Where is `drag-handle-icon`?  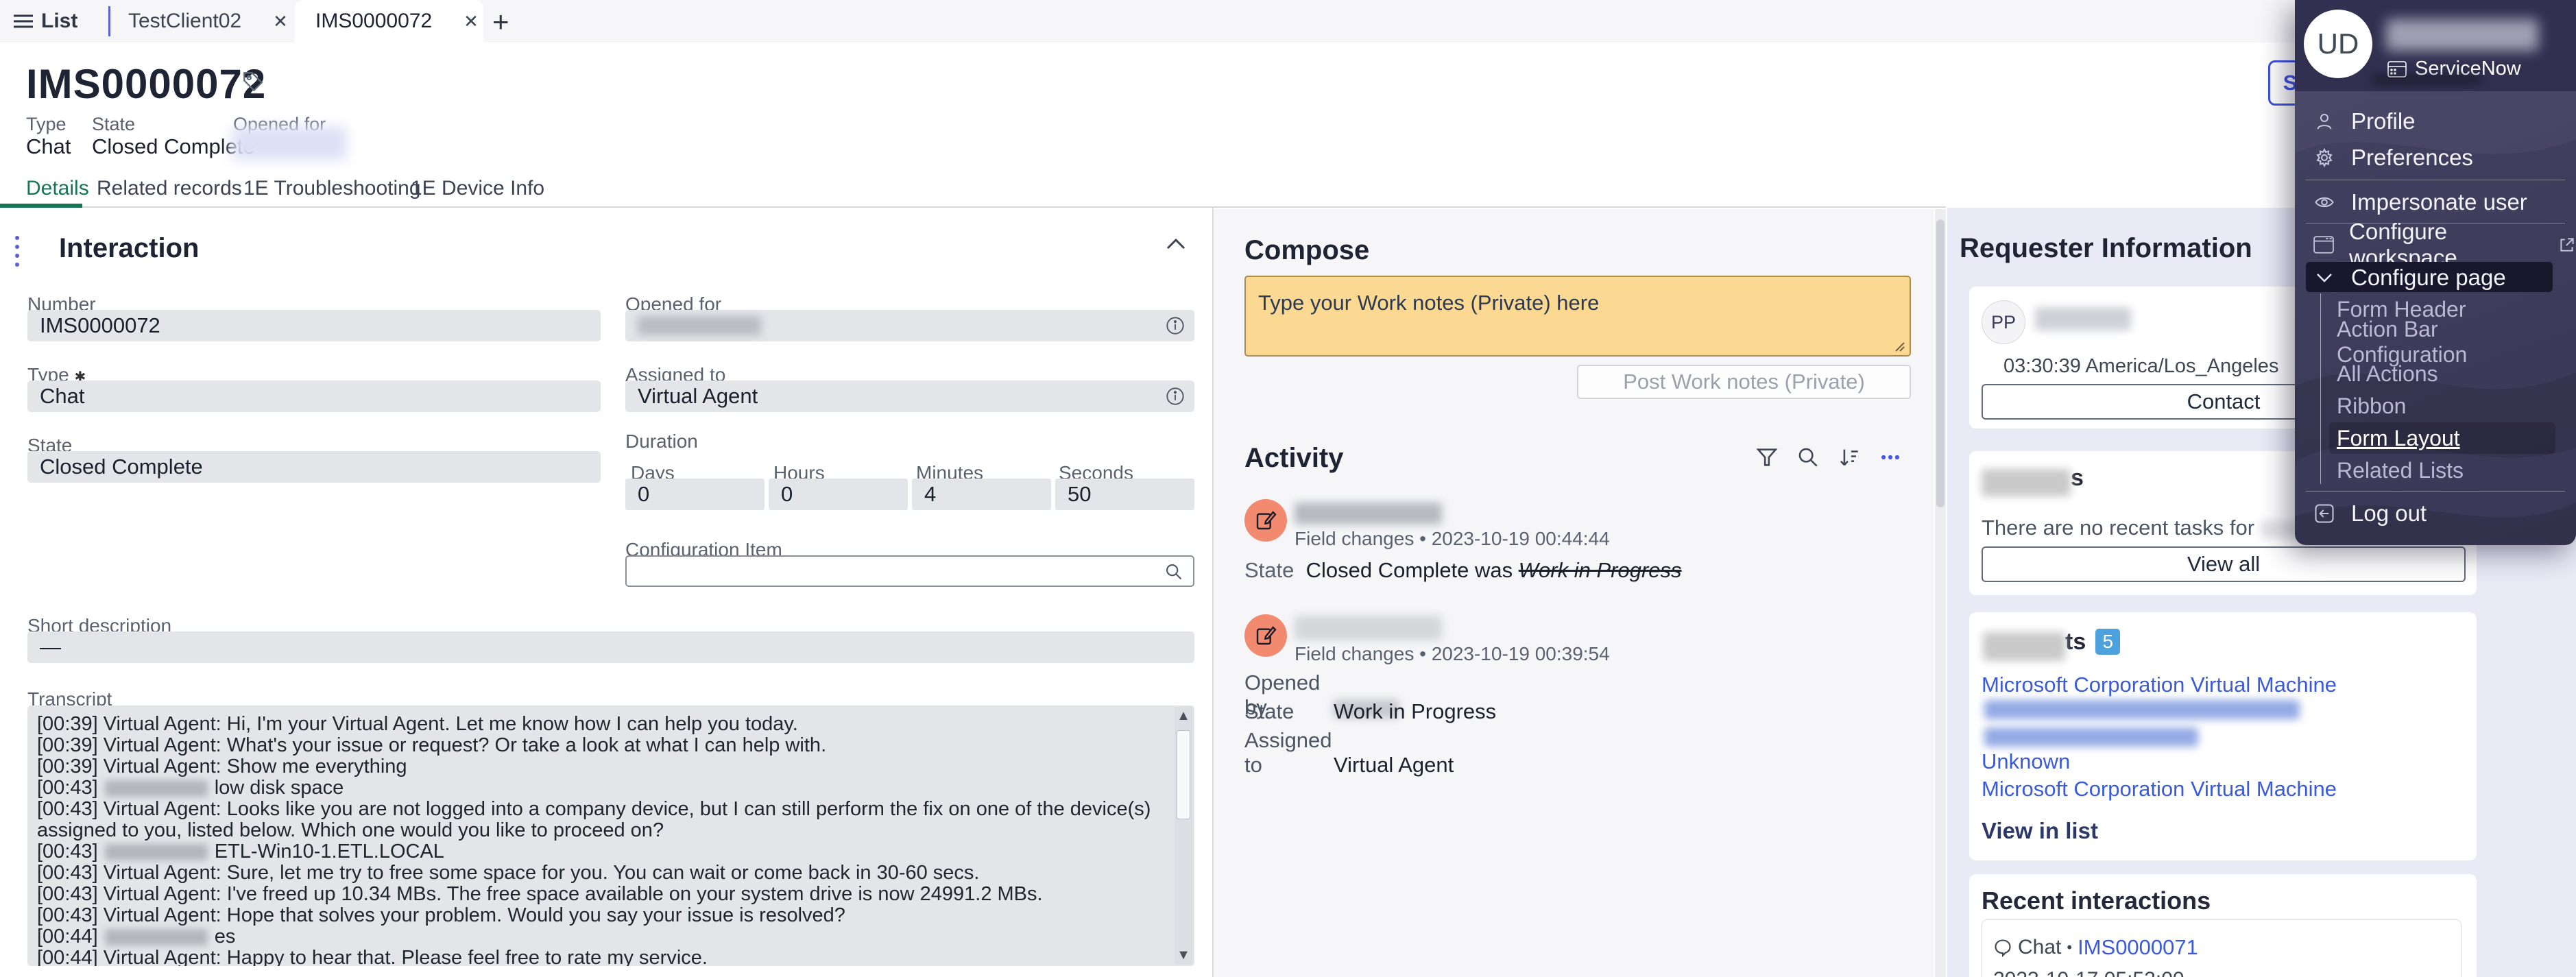 drag-handle-icon is located at coordinates (17, 252).